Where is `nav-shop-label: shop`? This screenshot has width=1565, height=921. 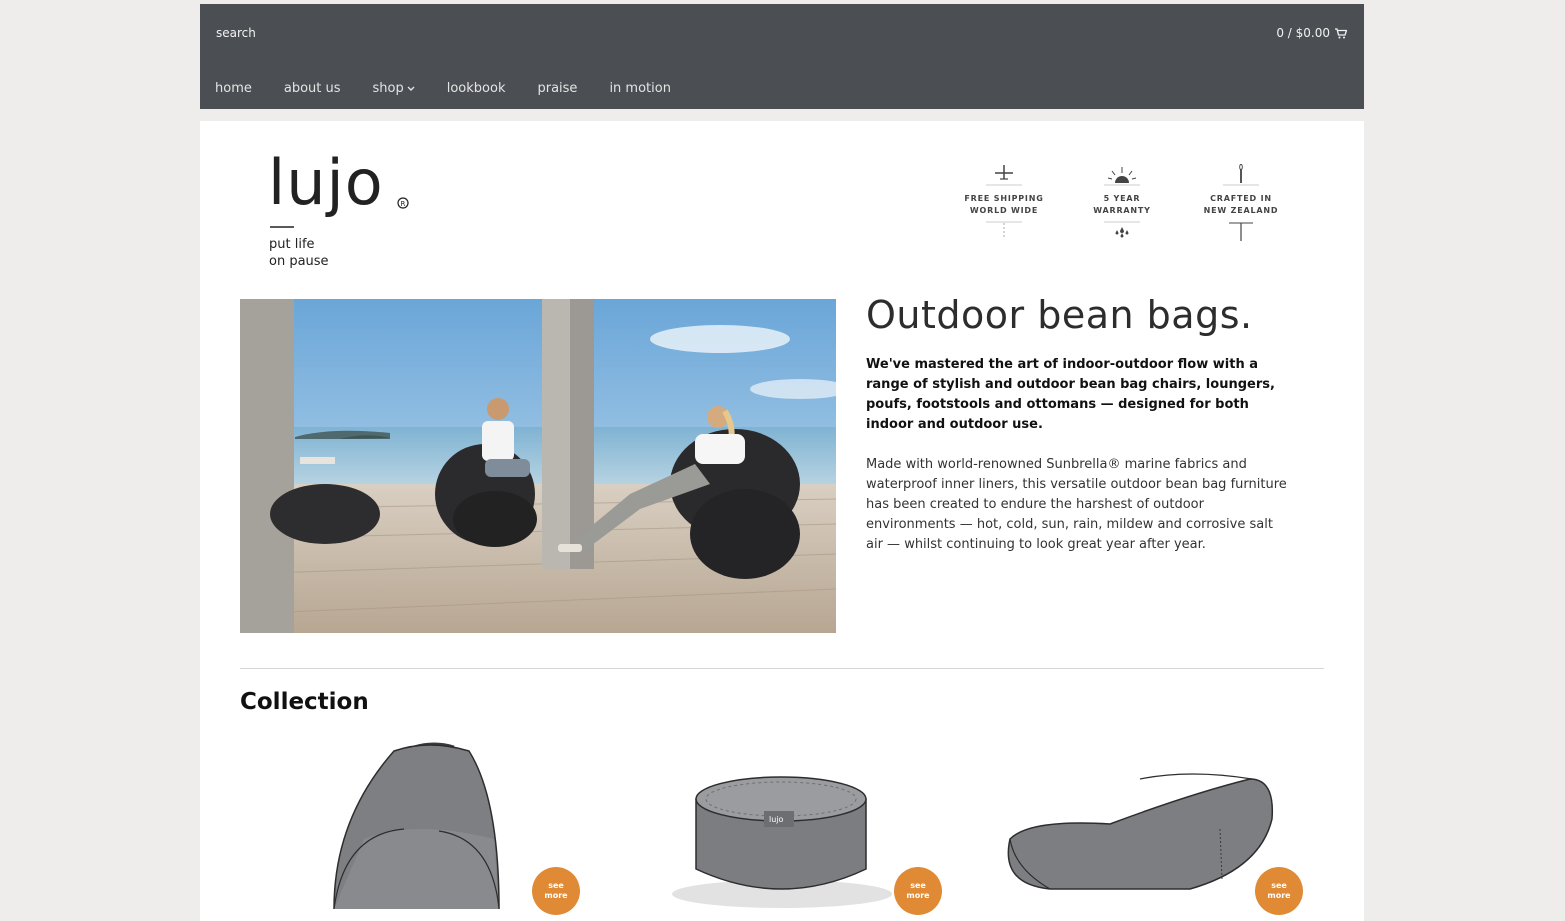
nav-shop-label: shop is located at coordinates (388, 88).